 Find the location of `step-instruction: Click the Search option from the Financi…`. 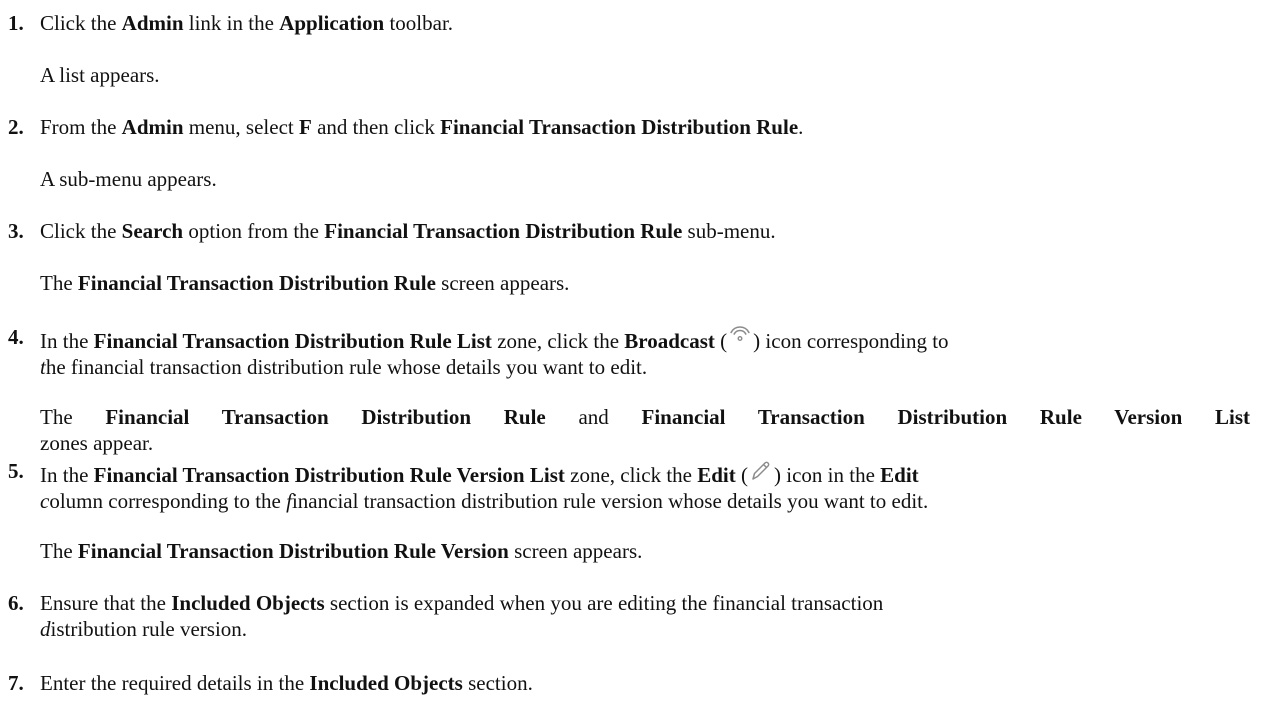

step-instruction: Click the Search option from the Financi… is located at coordinates (408, 231).